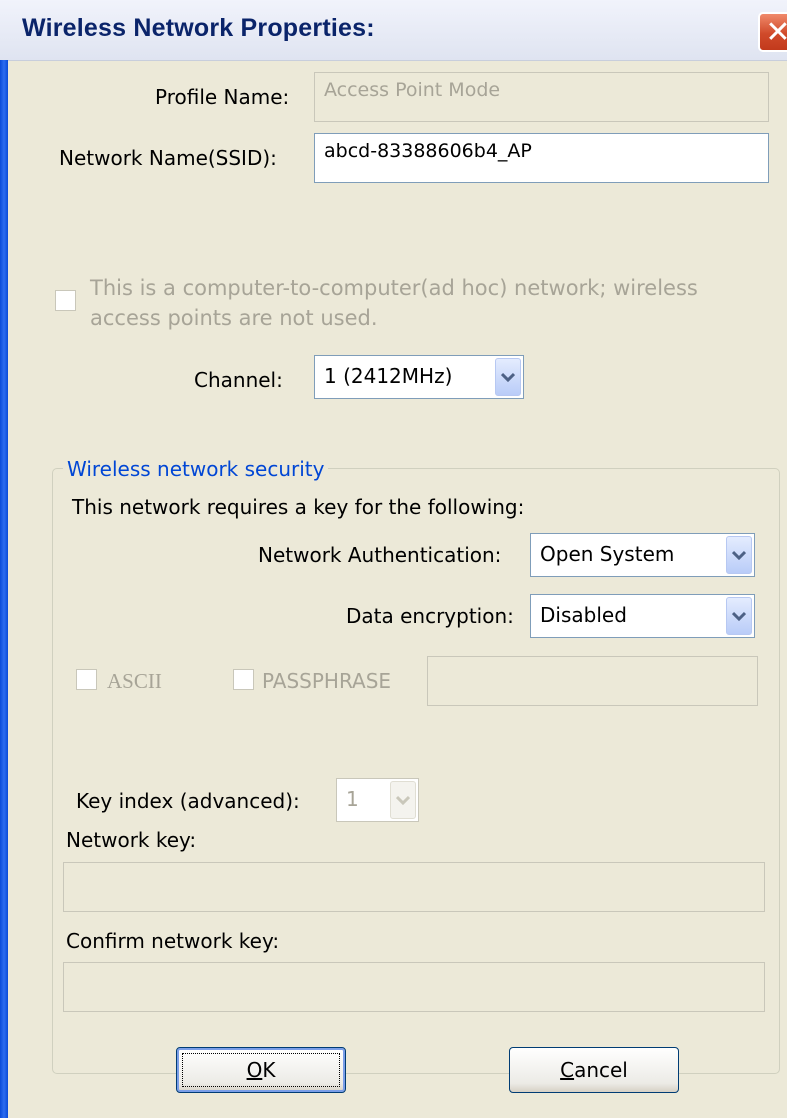 The image size is (787, 1118). What do you see at coordinates (173, 941) in the screenshot?
I see `confirm-key-label: Confirm network key:` at bounding box center [173, 941].